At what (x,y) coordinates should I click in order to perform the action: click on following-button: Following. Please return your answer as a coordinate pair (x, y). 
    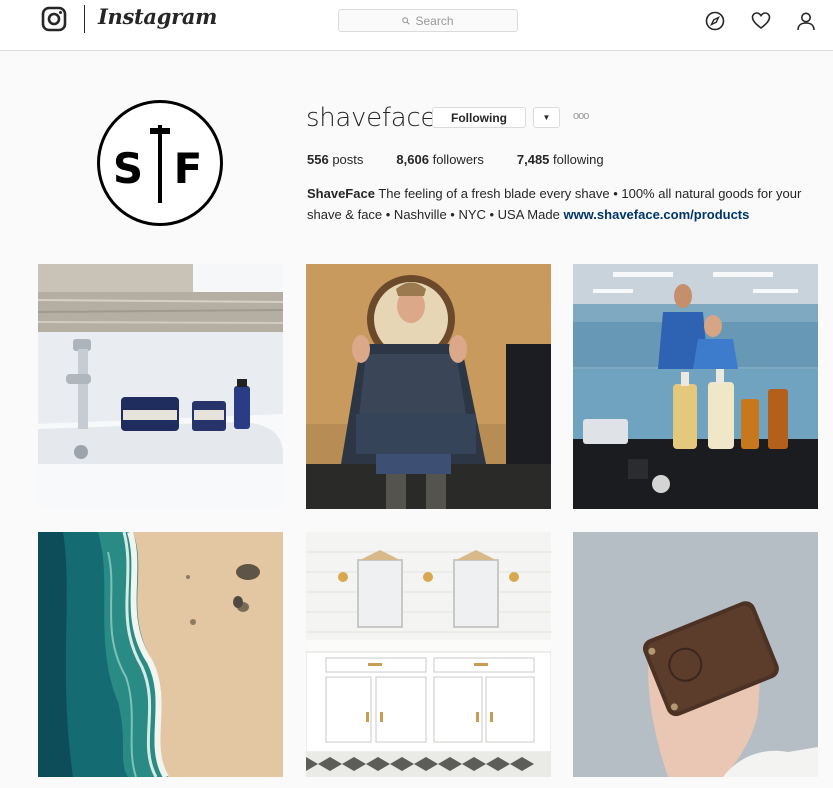
    Looking at the image, I should click on (479, 117).